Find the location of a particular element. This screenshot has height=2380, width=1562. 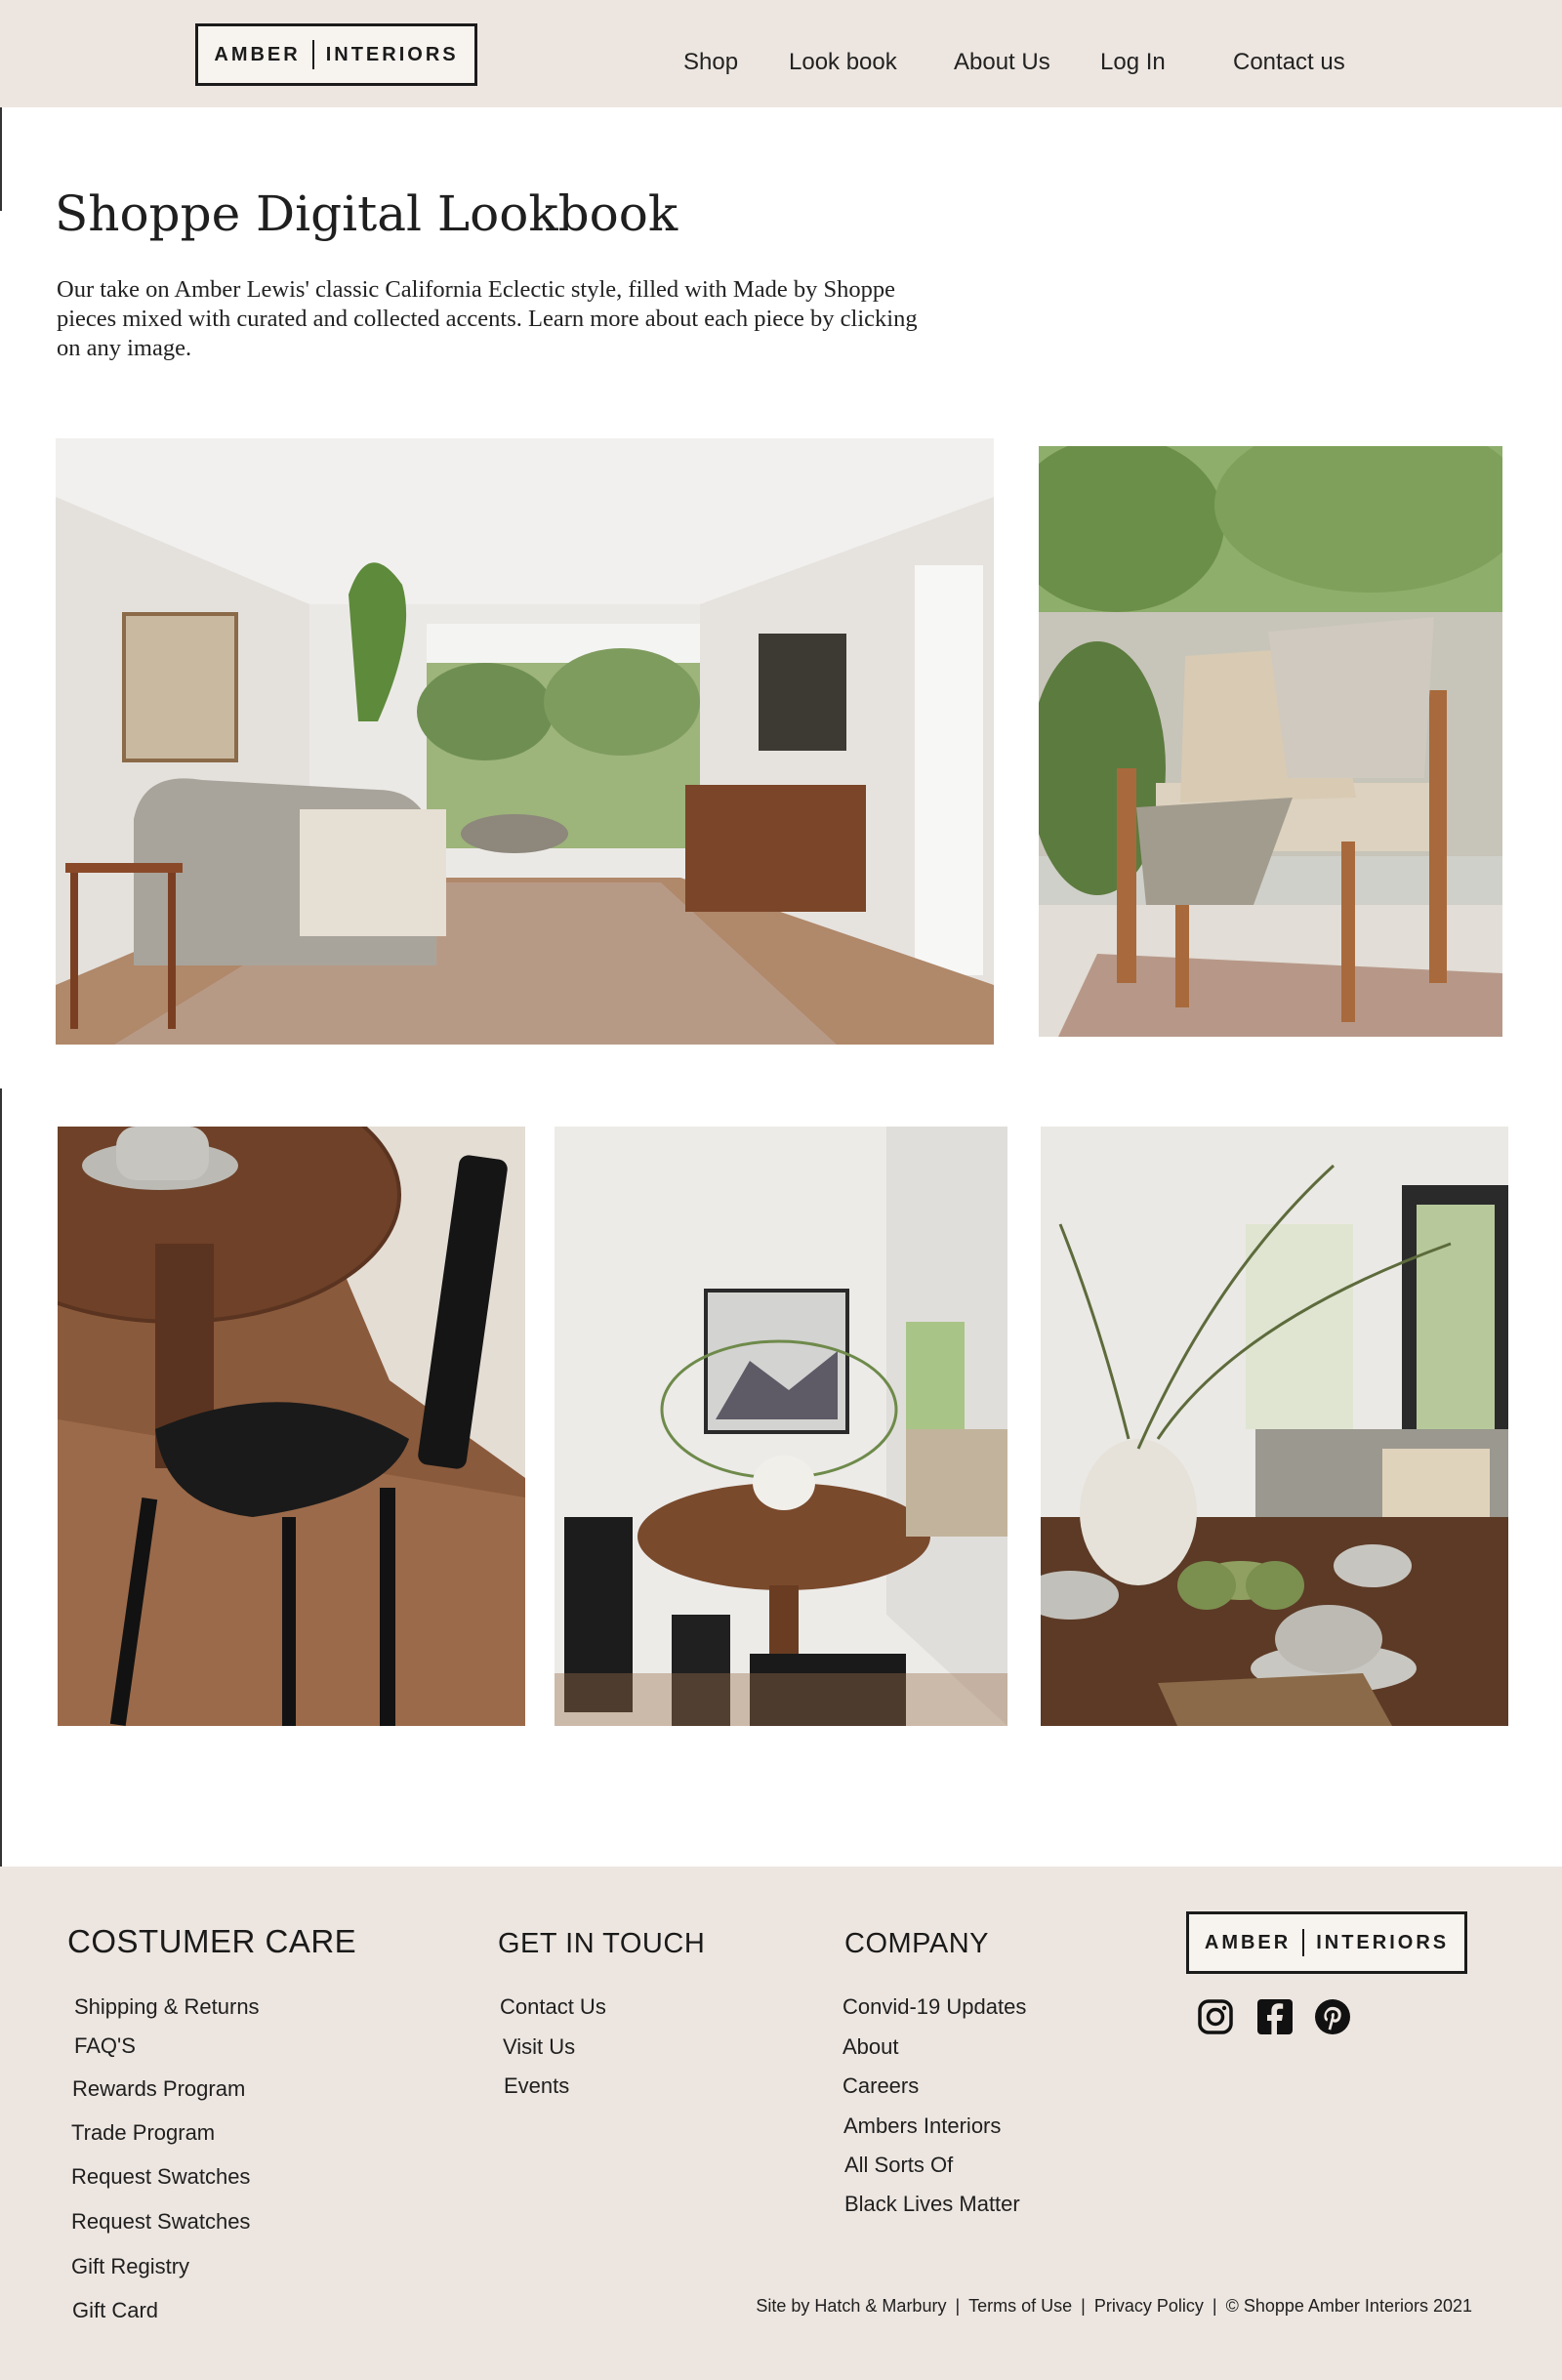

instagram-icon is located at coordinates (1215, 2016).